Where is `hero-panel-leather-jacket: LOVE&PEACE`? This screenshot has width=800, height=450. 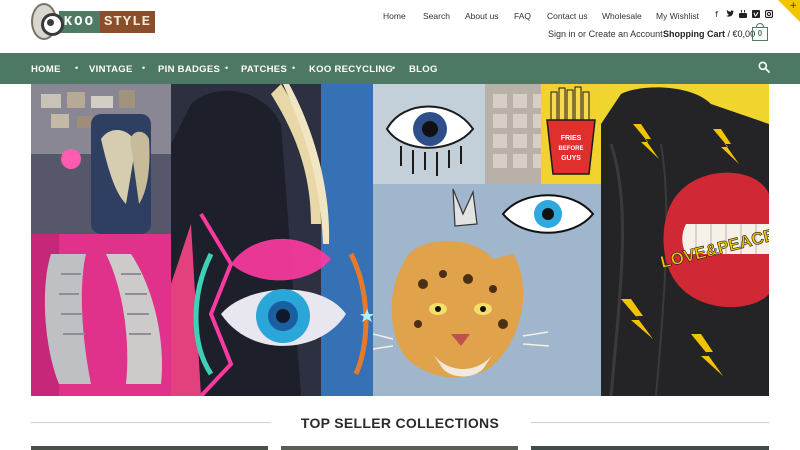
hero-panel-leather-jacket: LOVE&PEACE is located at coordinates (685, 240).